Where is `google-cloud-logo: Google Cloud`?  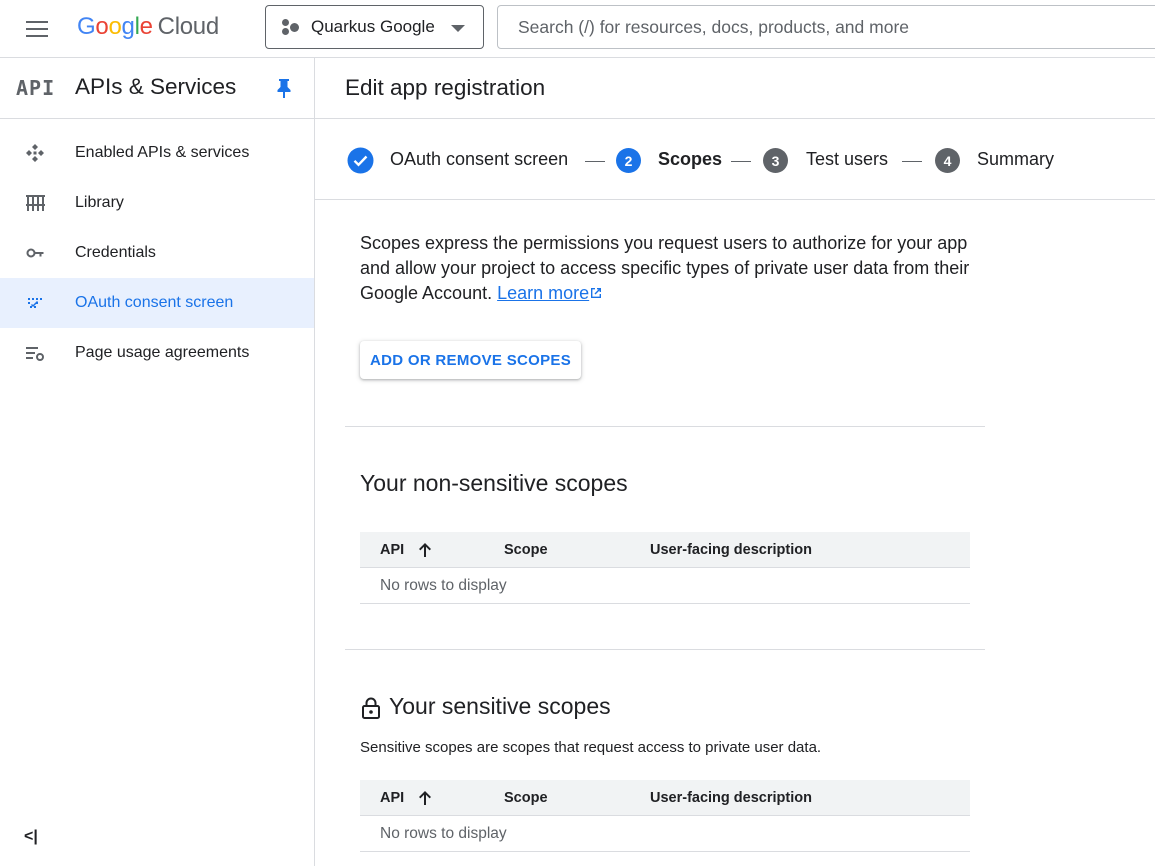
google-cloud-logo: Google Cloud is located at coordinates (148, 27).